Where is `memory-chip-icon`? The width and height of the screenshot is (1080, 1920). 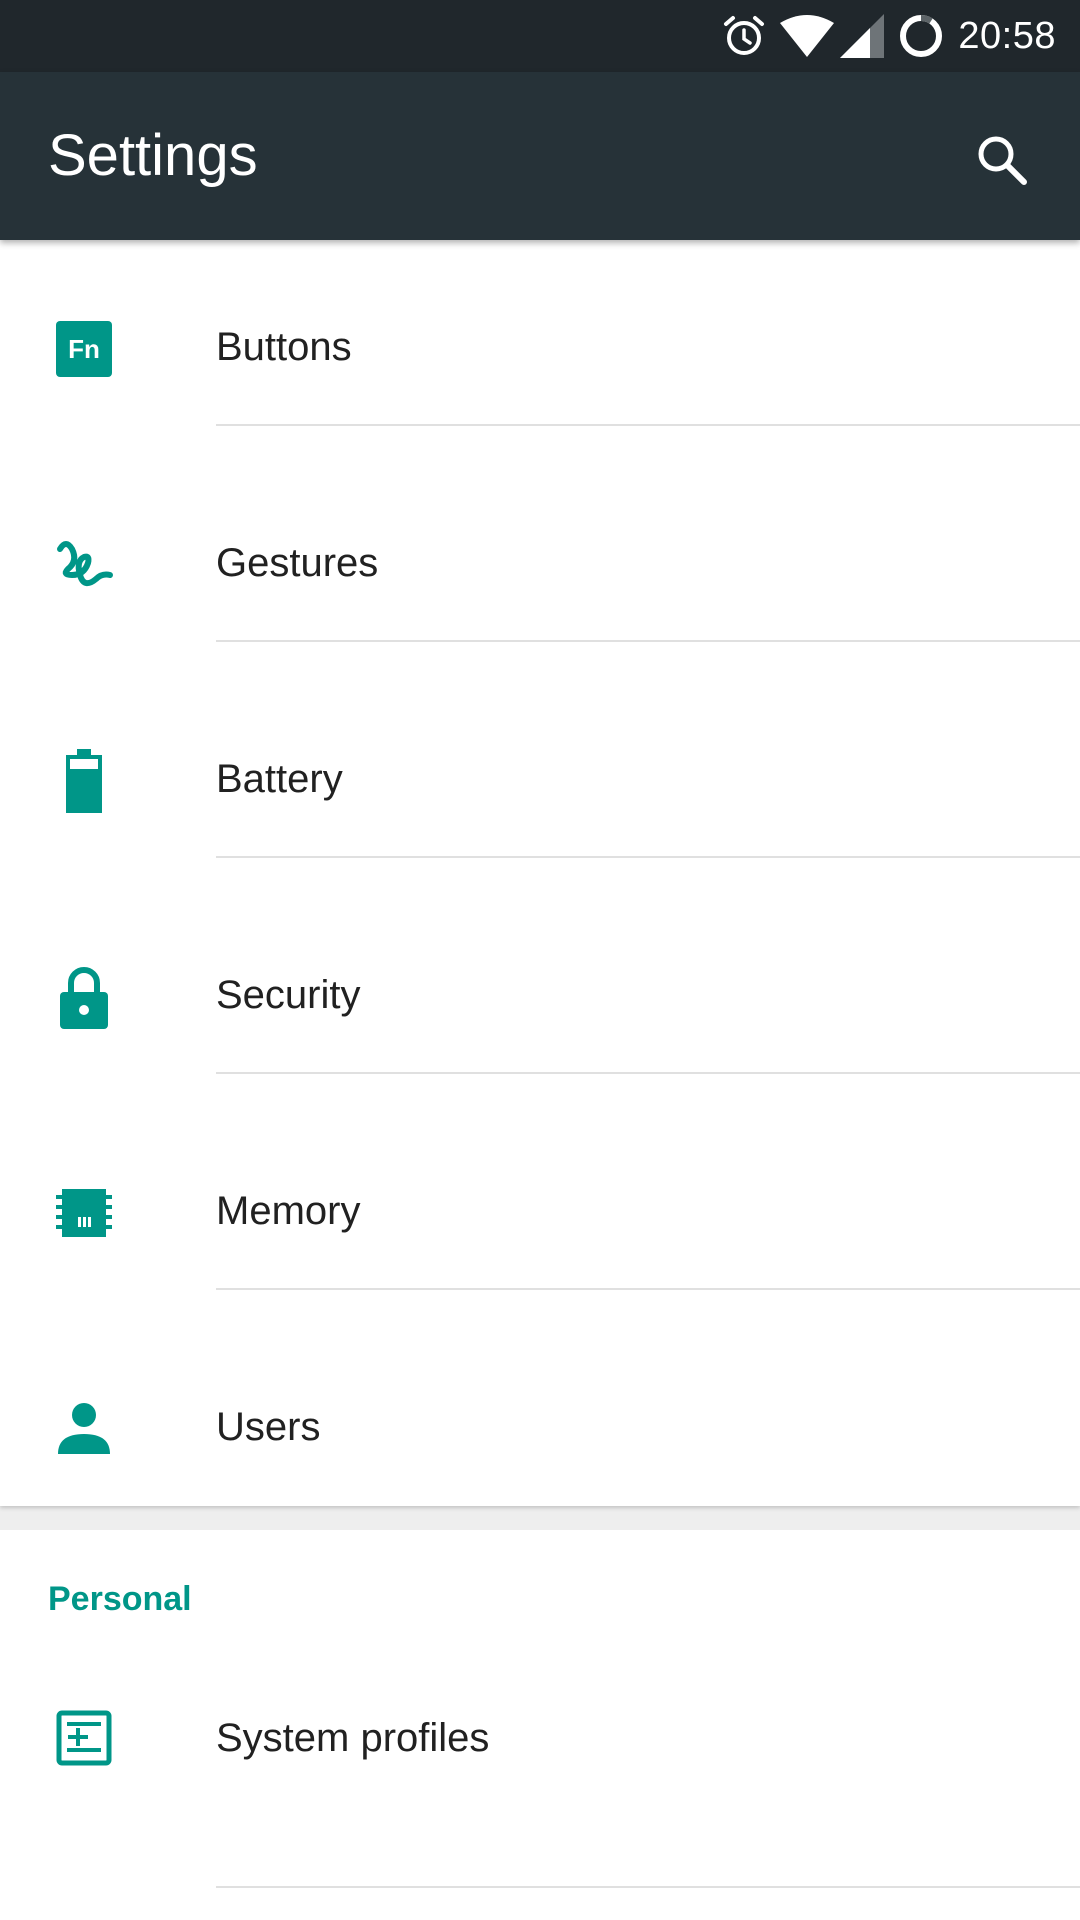 memory-chip-icon is located at coordinates (84, 1213).